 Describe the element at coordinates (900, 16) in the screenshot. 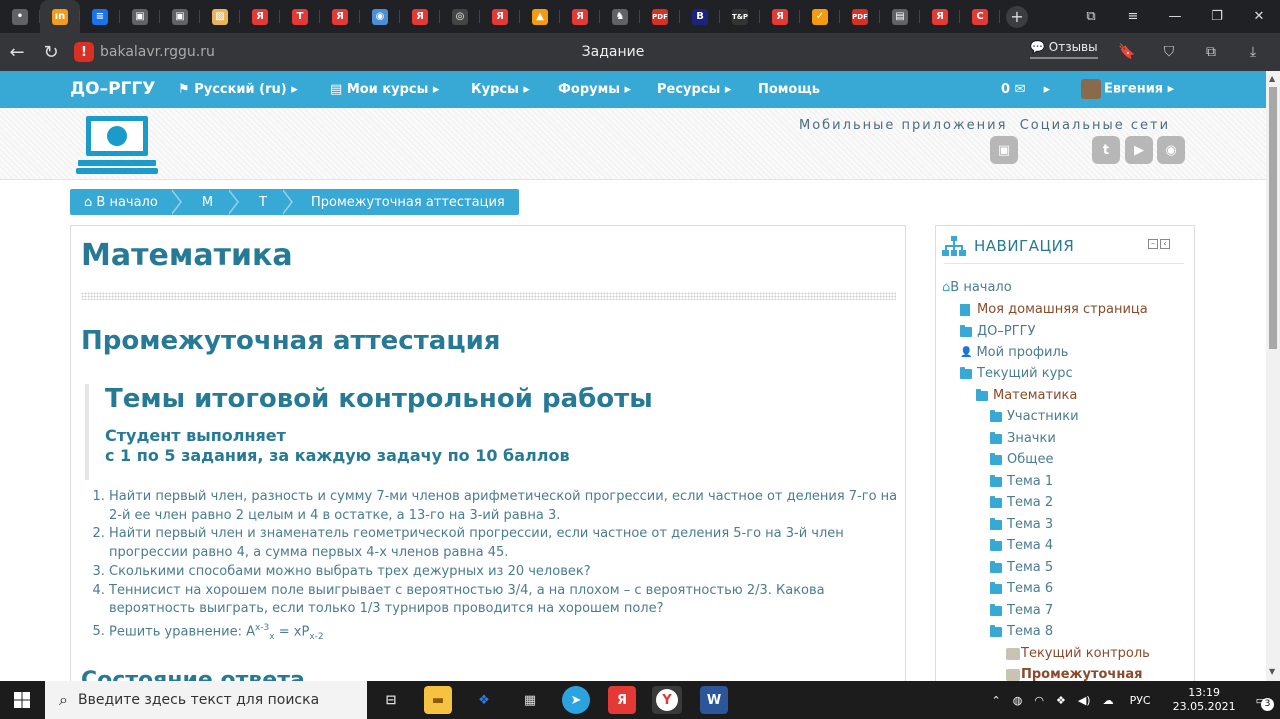

I see `browser-tab: ▤` at that location.